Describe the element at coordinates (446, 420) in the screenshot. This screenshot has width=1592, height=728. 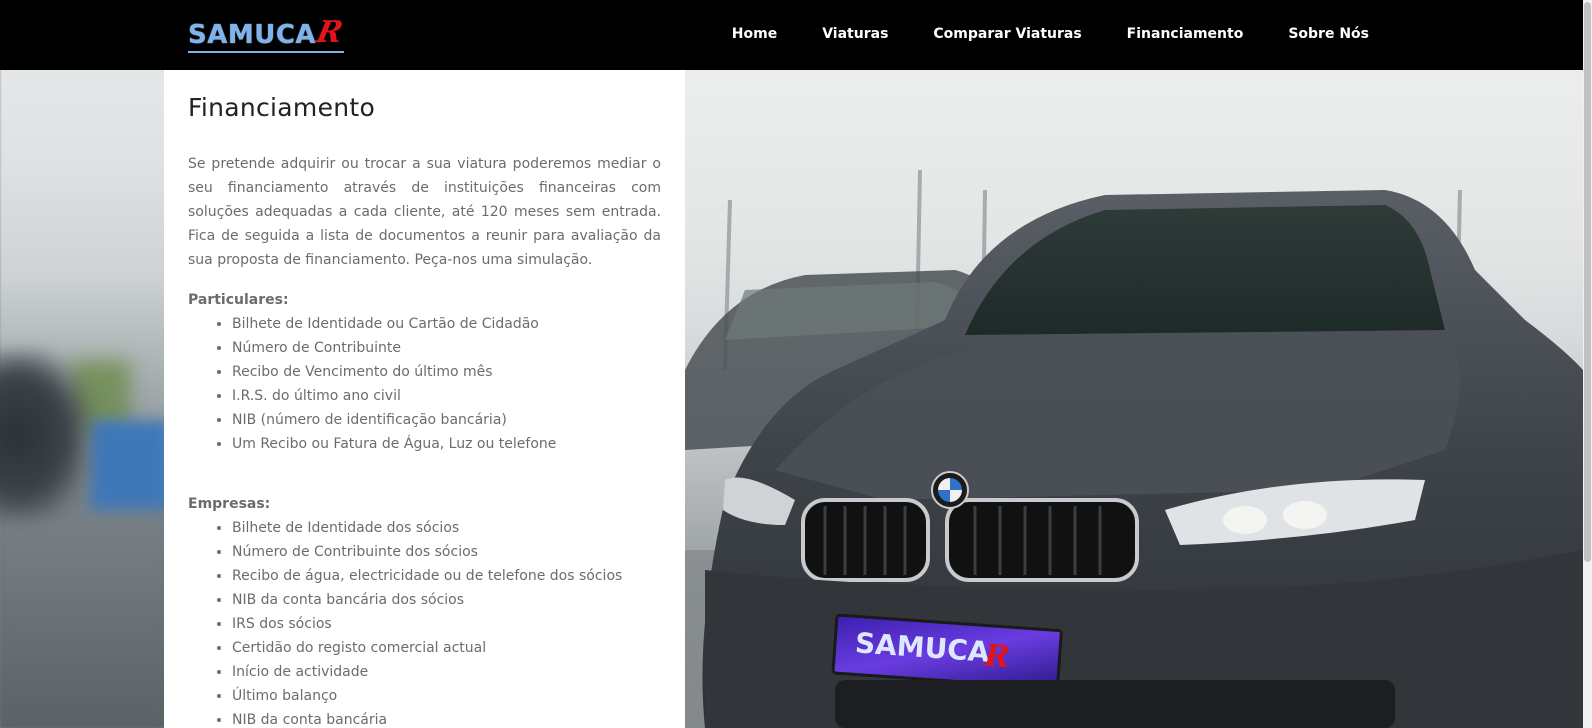
I see `list-item: NIB (número de identificação bancária)` at that location.